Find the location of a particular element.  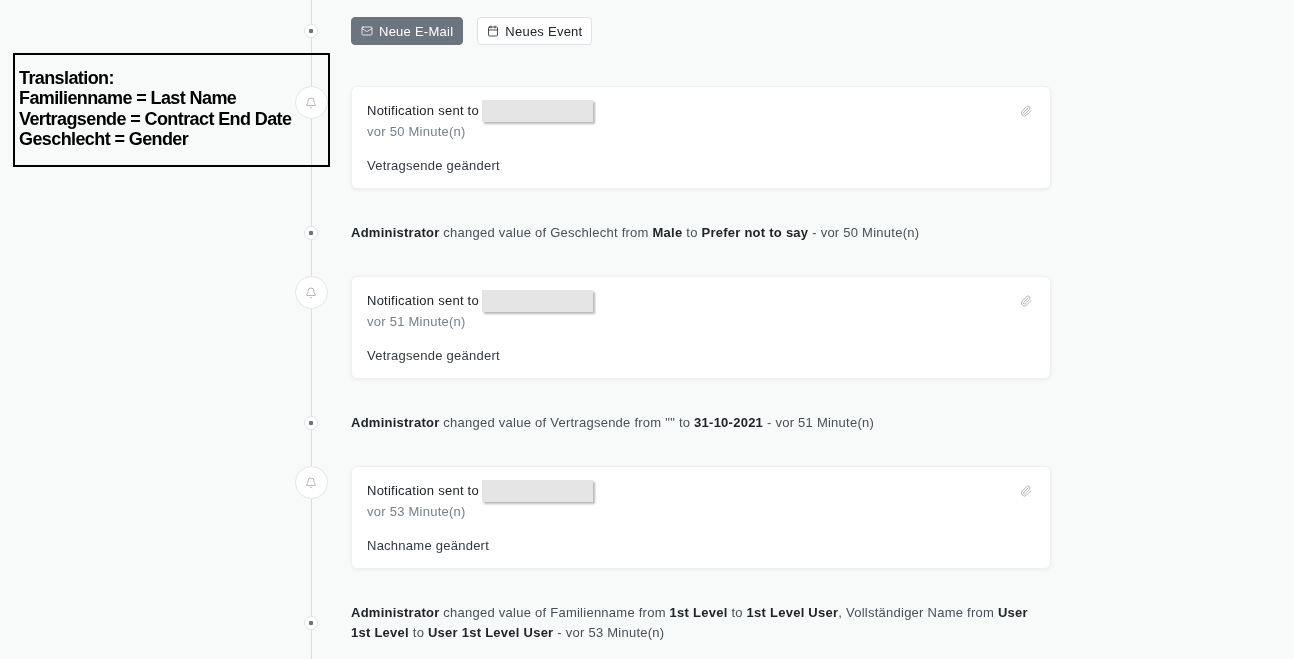

change-log-text: Administrator changed value of Vertragsende from "" to 31-10-2021 - vor 51 Minute(n) is located at coordinates (613, 423).